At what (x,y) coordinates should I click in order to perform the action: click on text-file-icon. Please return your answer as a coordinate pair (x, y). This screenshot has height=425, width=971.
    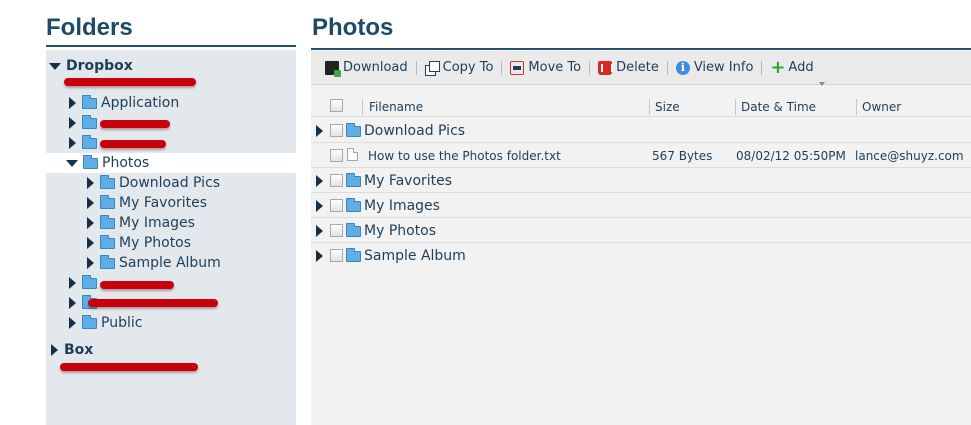
    Looking at the image, I should click on (352, 154).